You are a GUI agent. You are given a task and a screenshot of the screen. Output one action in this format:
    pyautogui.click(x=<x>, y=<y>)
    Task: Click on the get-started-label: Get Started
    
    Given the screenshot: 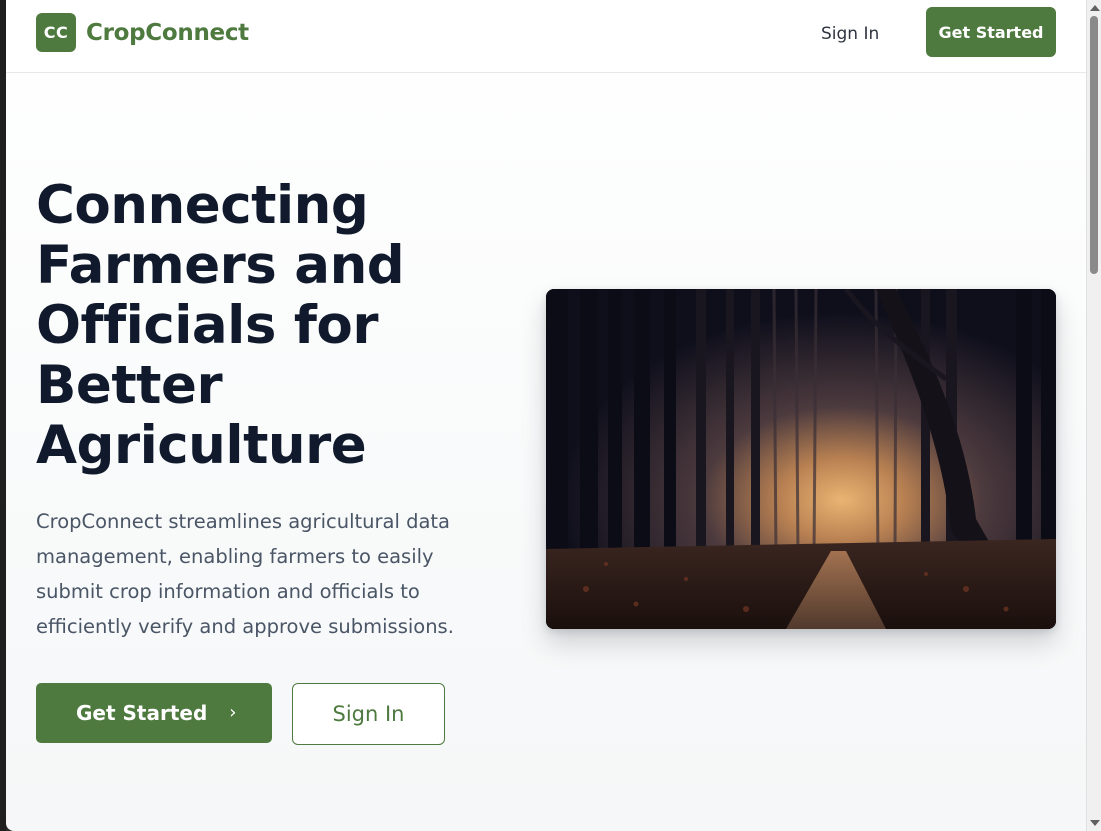 What is the action you would take?
    pyautogui.click(x=142, y=713)
    